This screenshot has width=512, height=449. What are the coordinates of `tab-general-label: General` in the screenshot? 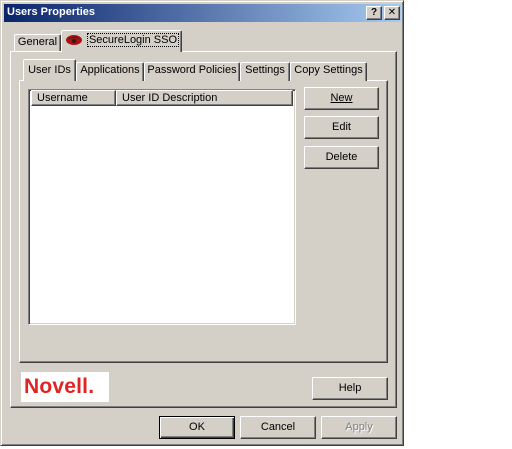 It's located at (37, 42).